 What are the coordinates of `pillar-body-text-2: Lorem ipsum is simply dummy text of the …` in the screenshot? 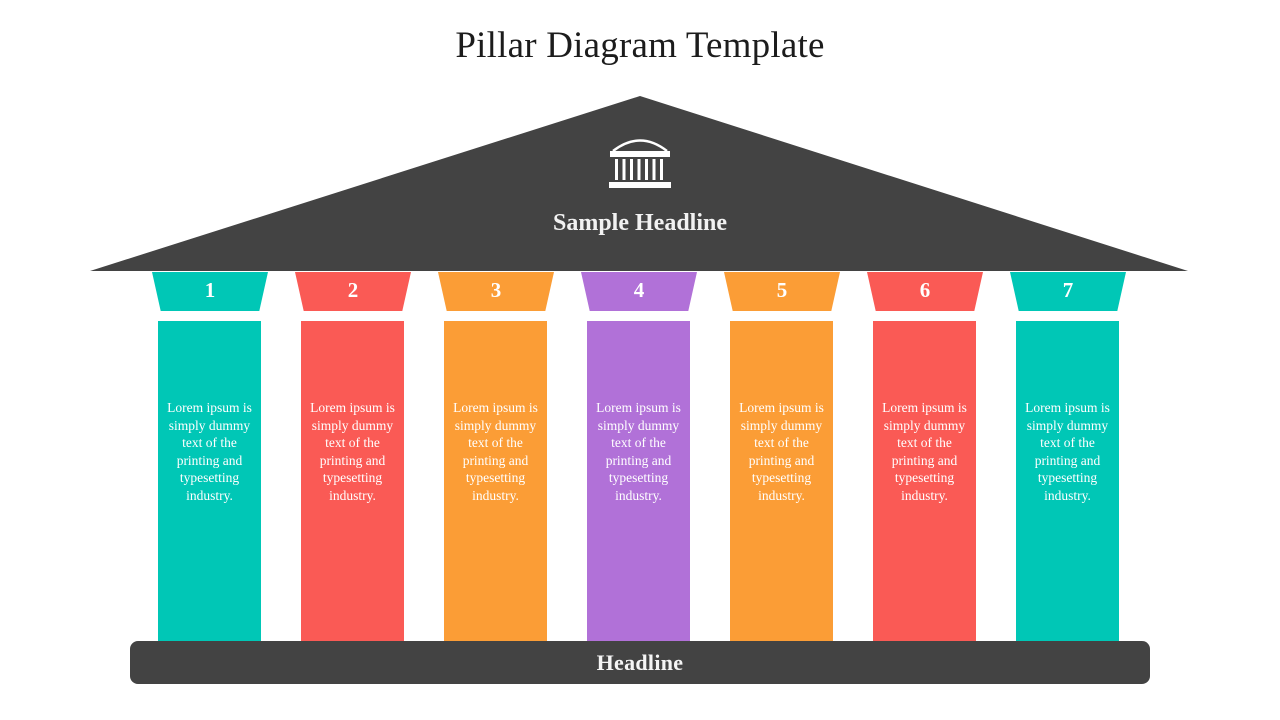 It's located at (352, 451).